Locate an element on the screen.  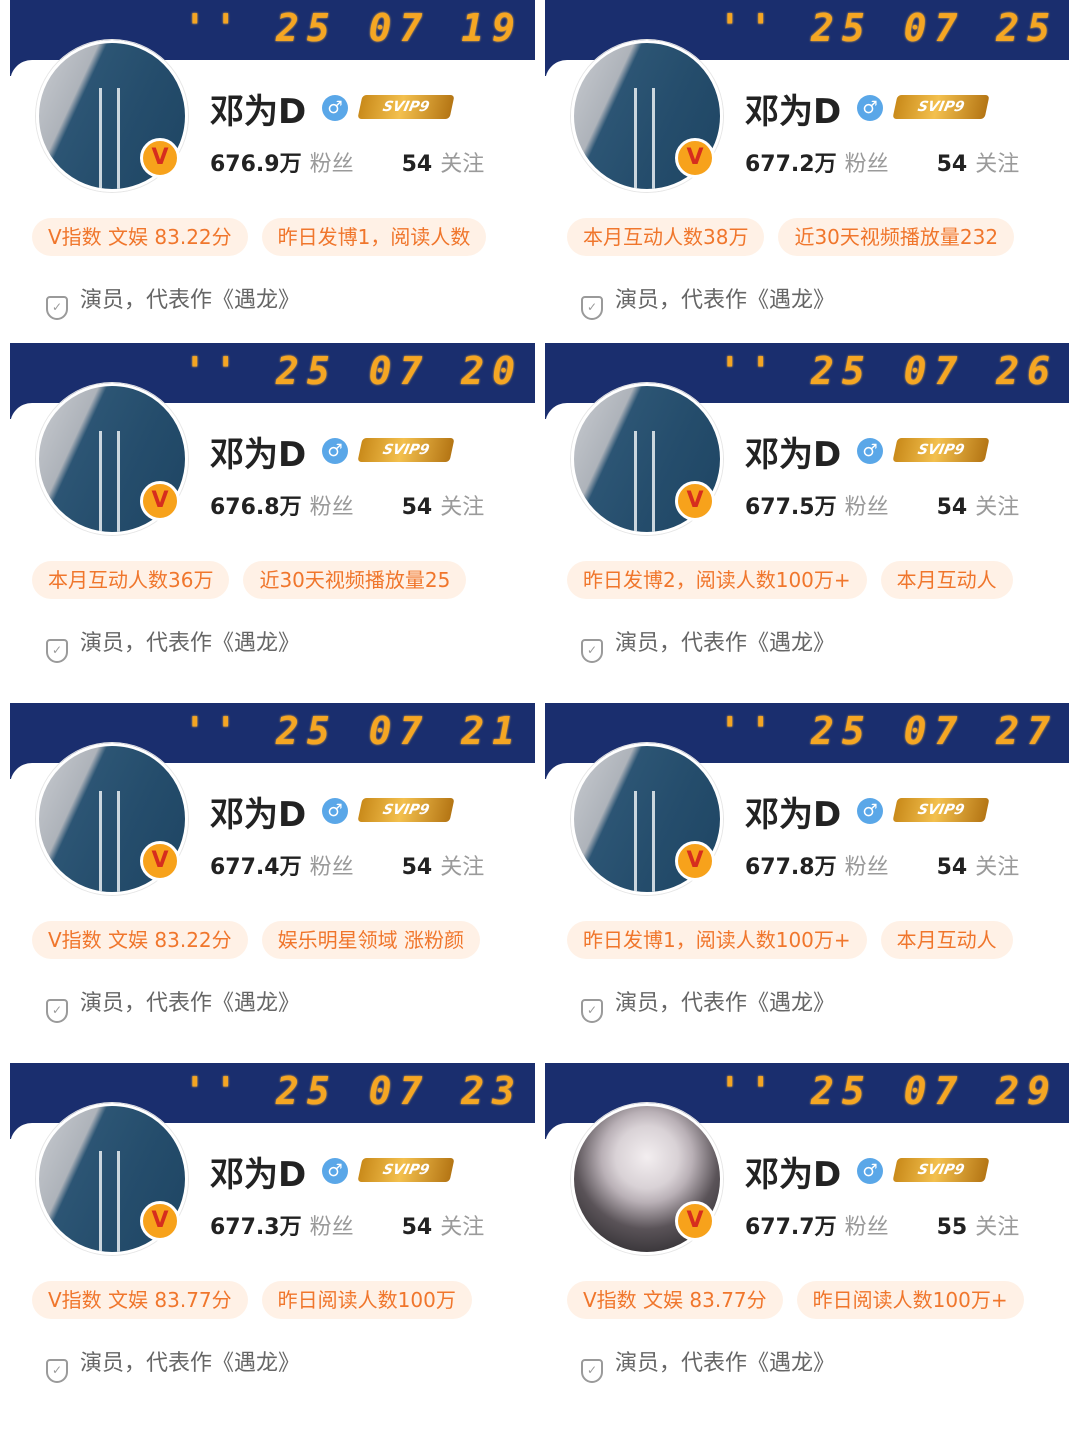
date-stamp: '' 25 07 26 is located at coordinates (888, 371).